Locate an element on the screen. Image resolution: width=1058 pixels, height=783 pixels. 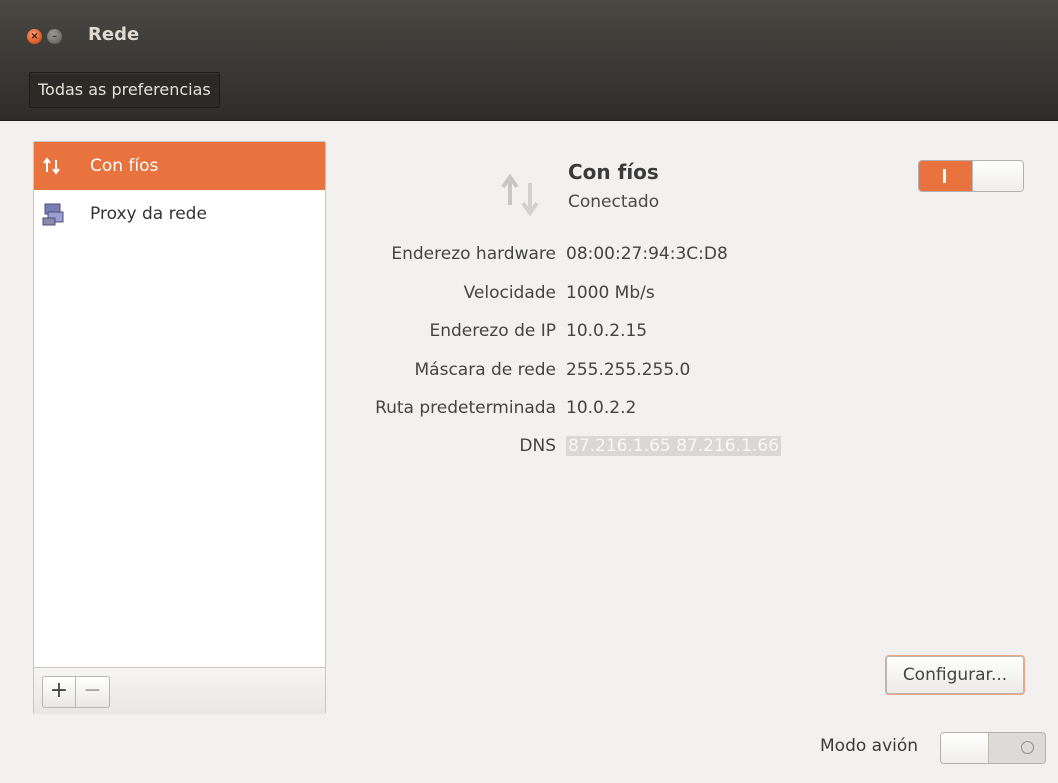
airplane-mode-toggle is located at coordinates (993, 748).